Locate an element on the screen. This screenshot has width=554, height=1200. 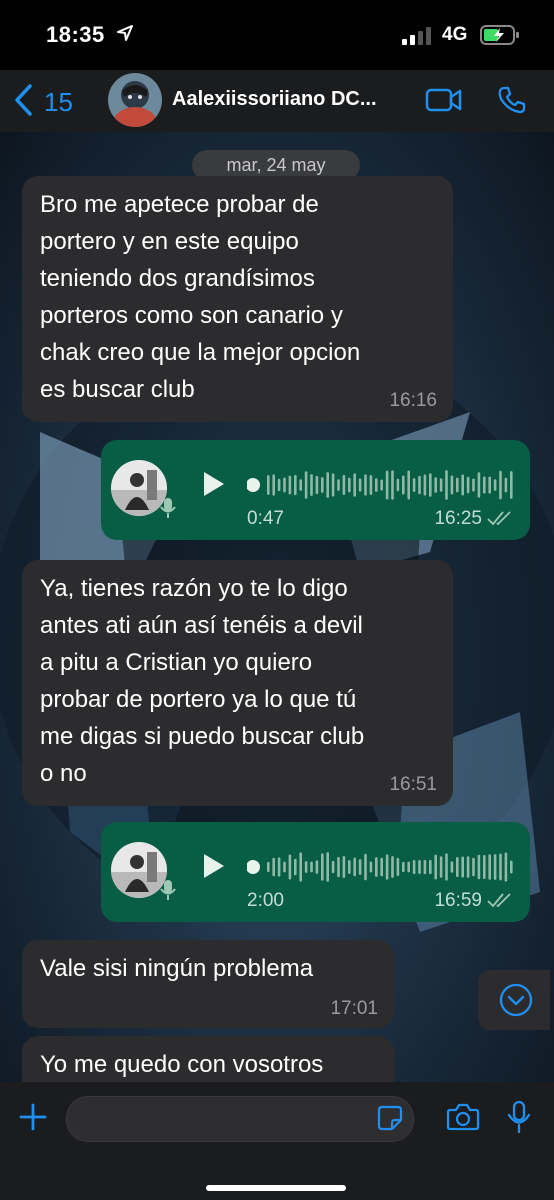
plus-icon is located at coordinates (33, 1119).